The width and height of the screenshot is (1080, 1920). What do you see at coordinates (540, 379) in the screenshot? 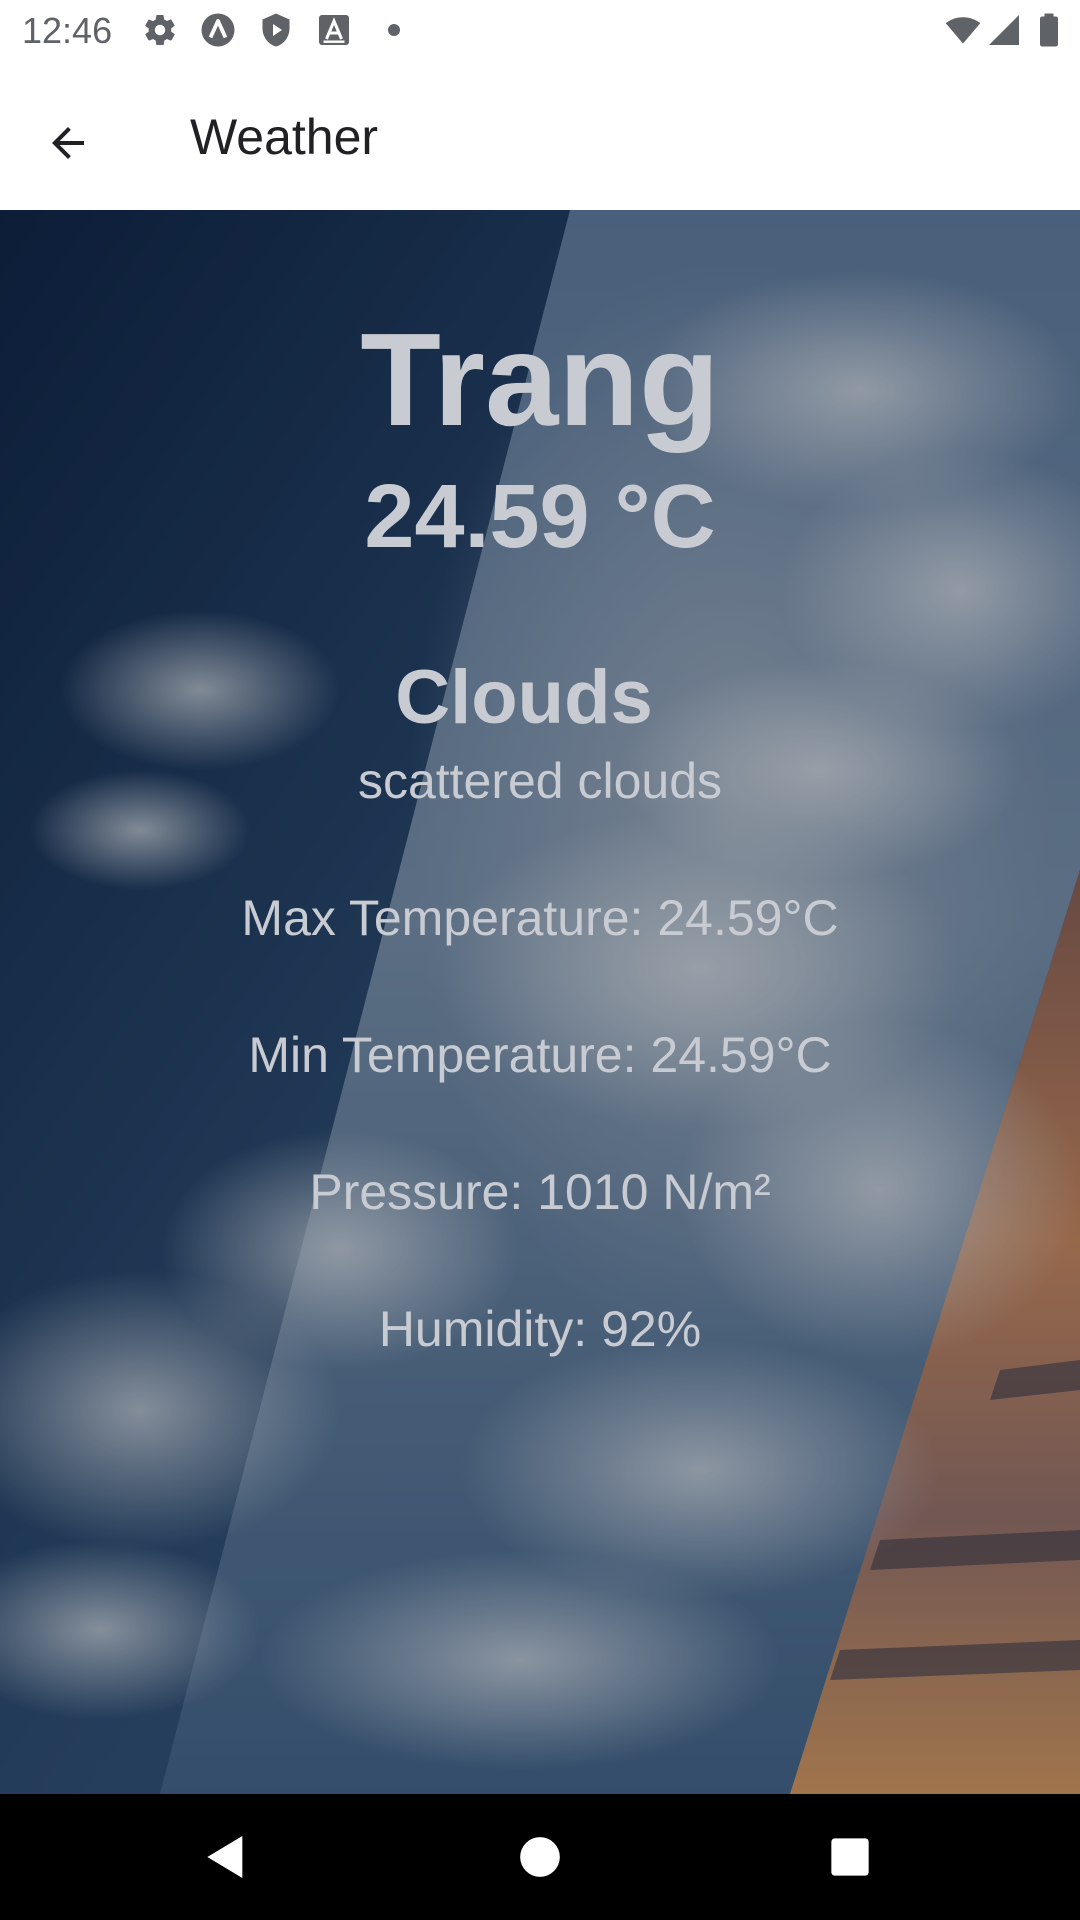
I see `city-name: Trang` at bounding box center [540, 379].